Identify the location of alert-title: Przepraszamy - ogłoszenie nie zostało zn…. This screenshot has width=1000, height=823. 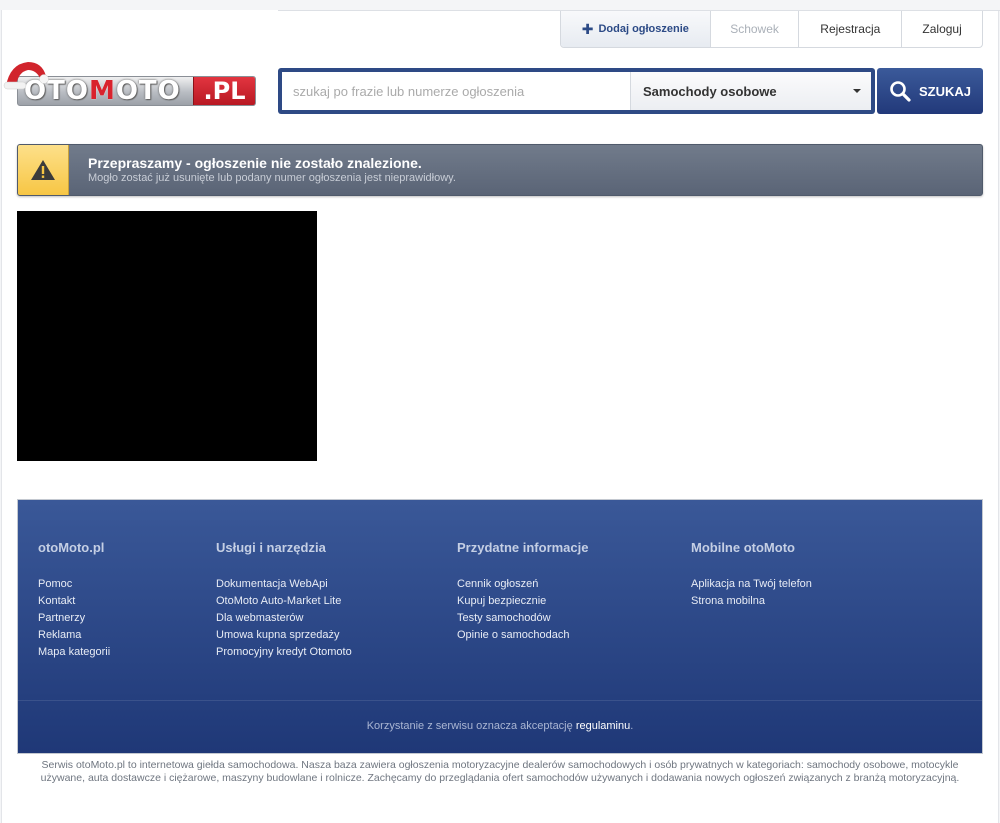
(255, 163).